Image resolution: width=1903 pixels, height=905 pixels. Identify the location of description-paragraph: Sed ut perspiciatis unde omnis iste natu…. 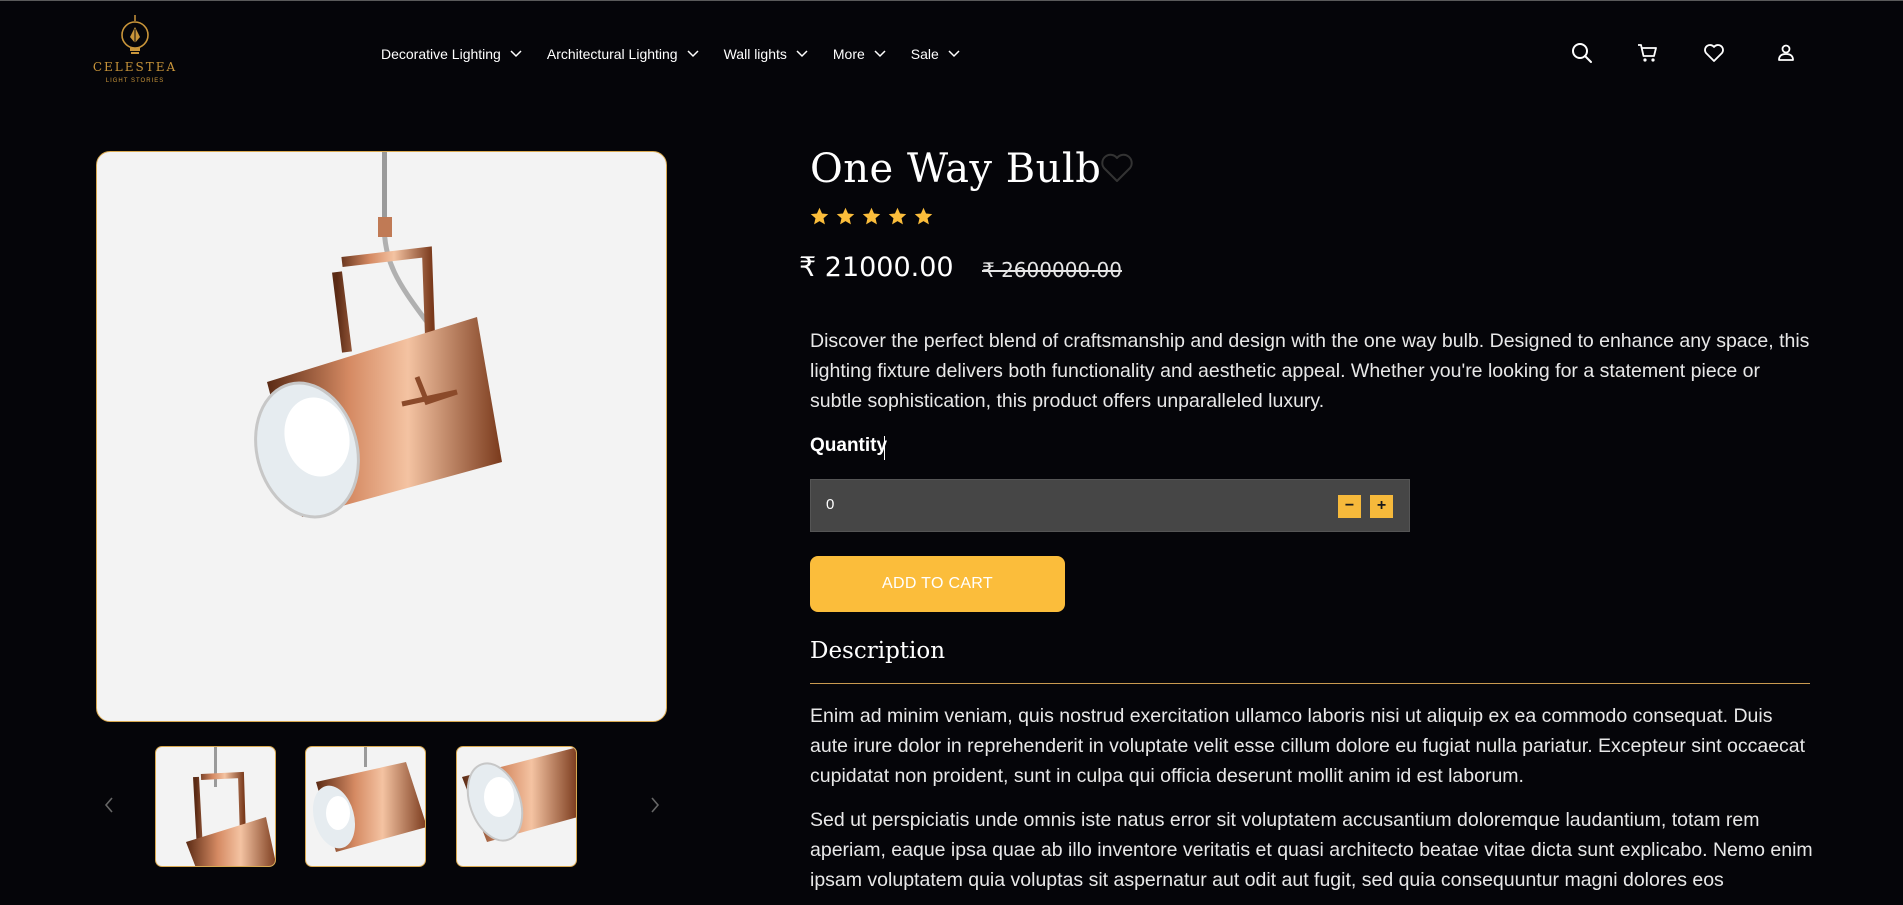
(1311, 850).